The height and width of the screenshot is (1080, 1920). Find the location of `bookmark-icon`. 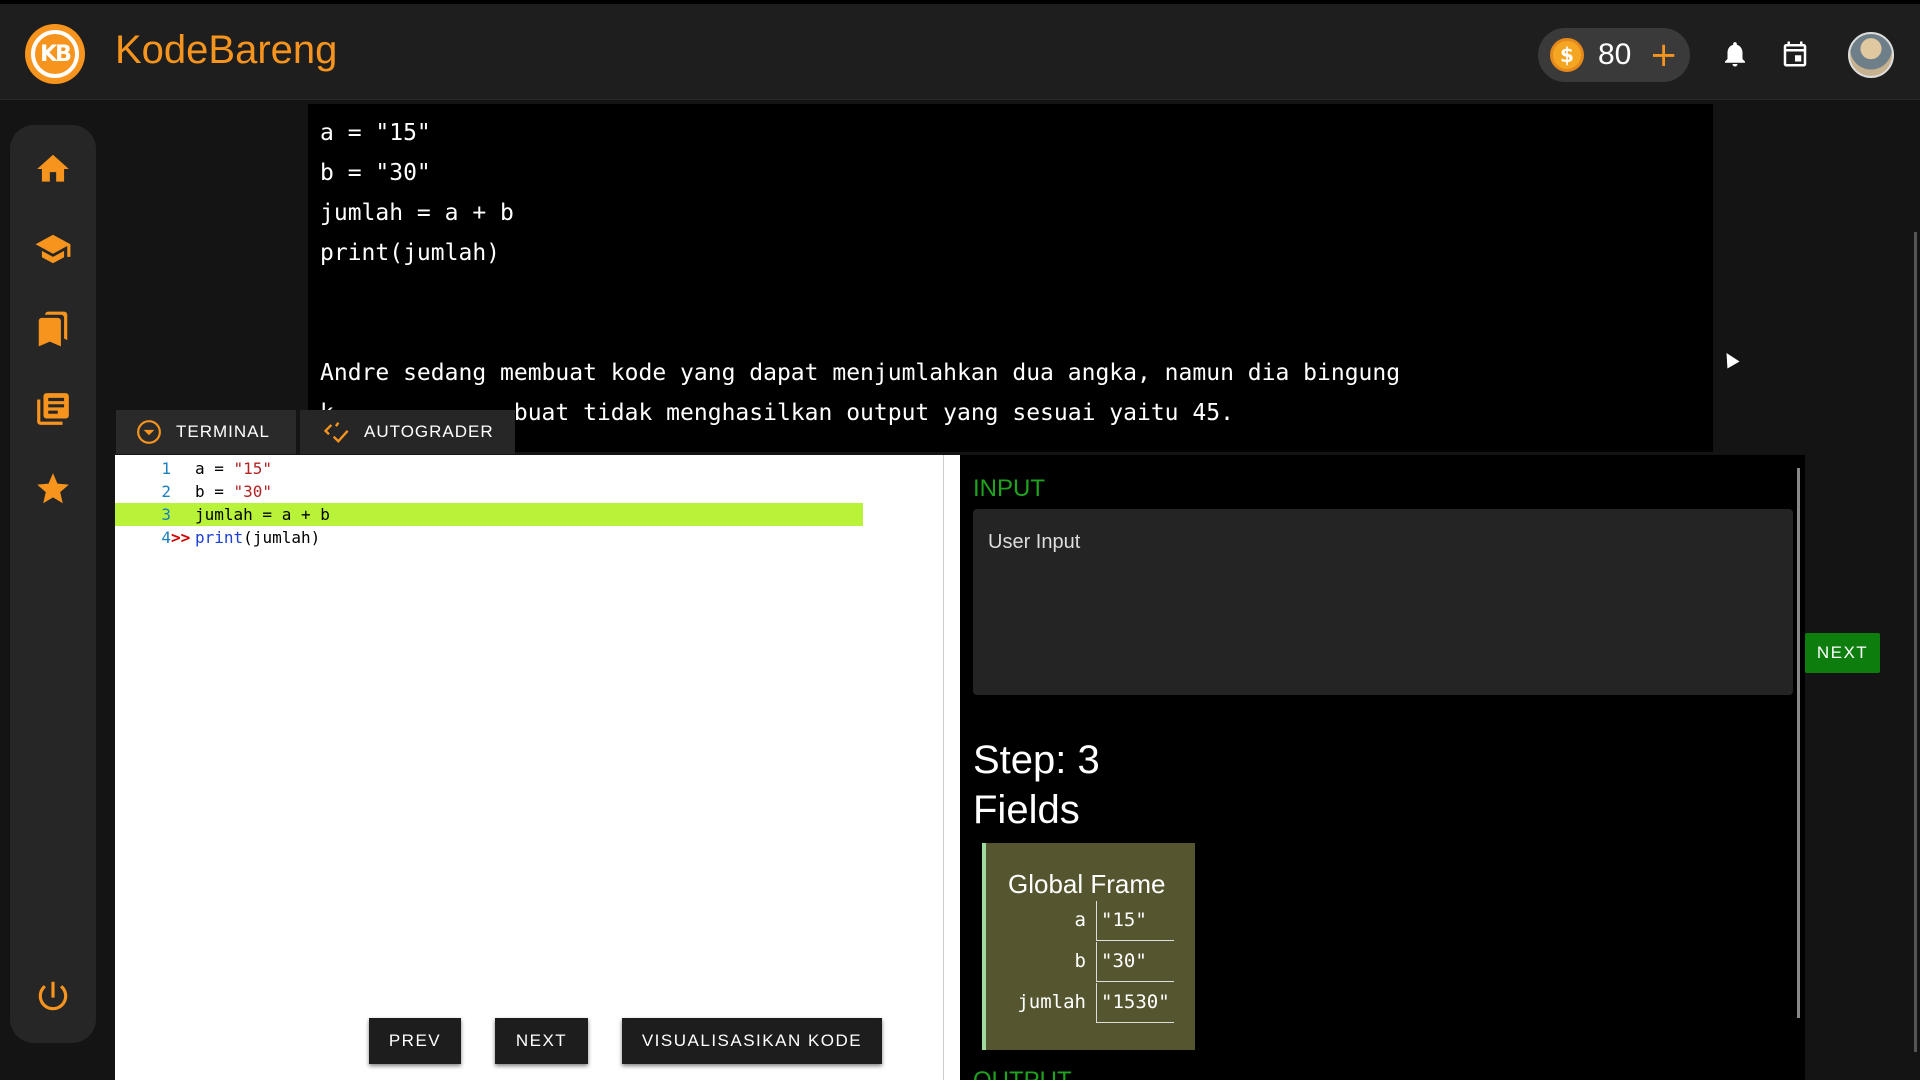

bookmark-icon is located at coordinates (53, 329).